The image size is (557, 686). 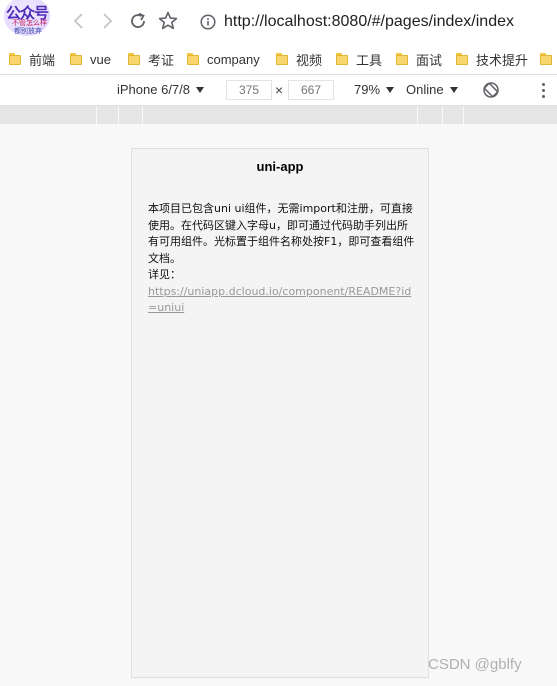 I want to click on bookmark-label: 技术提升, so click(x=502, y=60).